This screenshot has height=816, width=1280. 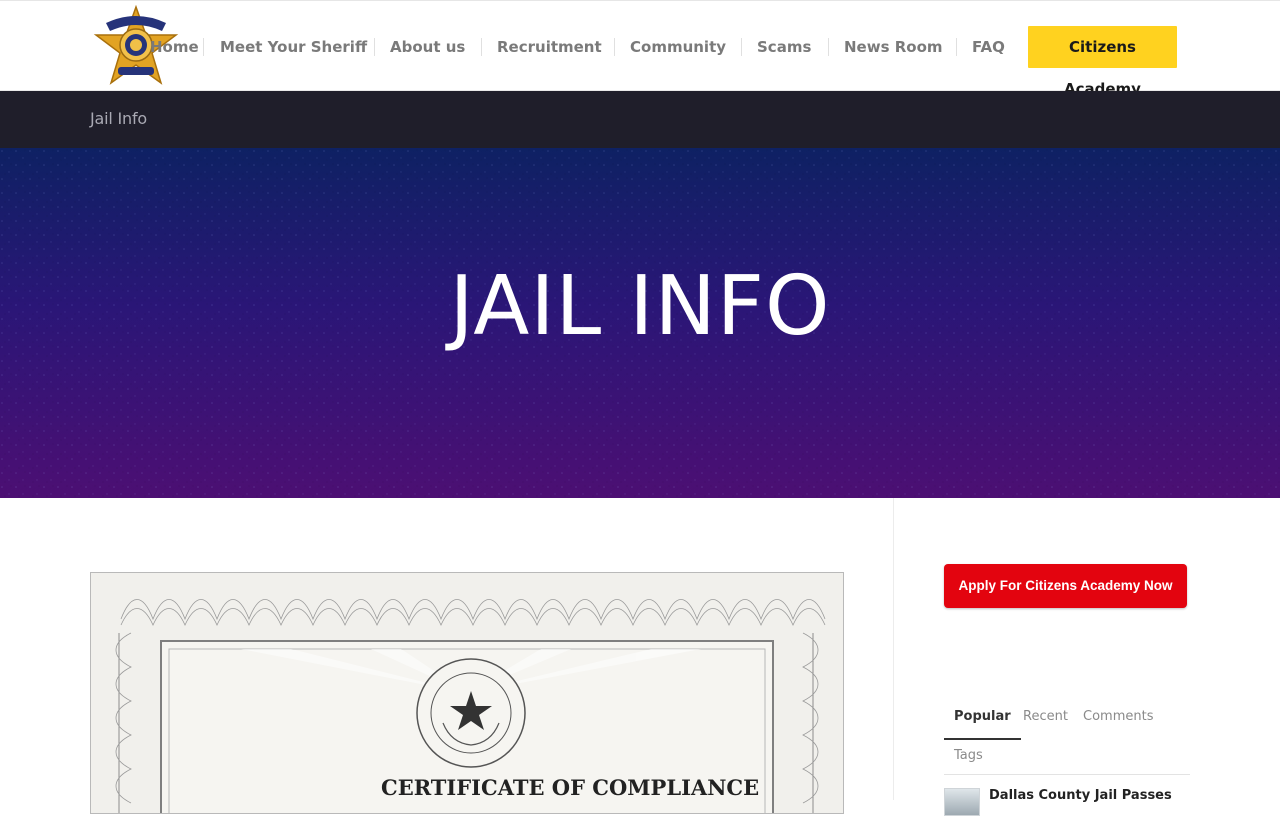 What do you see at coordinates (968, 755) in the screenshot?
I see `tab-tags: Tags` at bounding box center [968, 755].